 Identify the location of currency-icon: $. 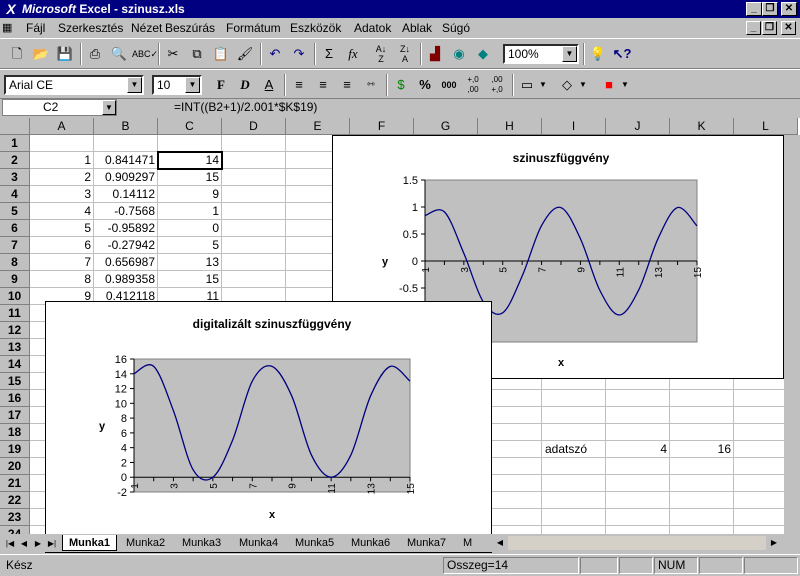
(401, 85).